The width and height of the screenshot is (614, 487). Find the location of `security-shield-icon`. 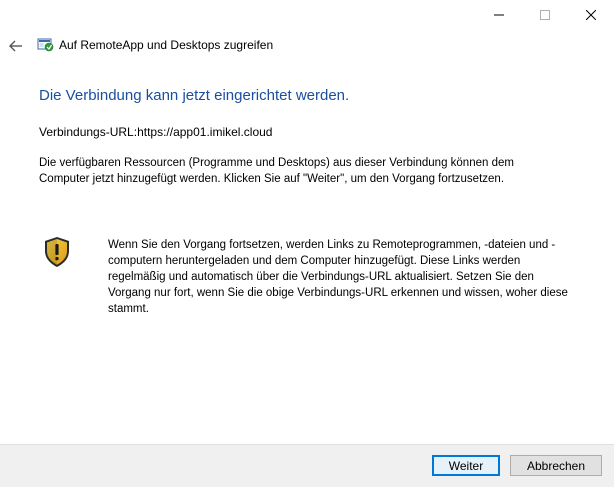

security-shield-icon is located at coordinates (57, 252).